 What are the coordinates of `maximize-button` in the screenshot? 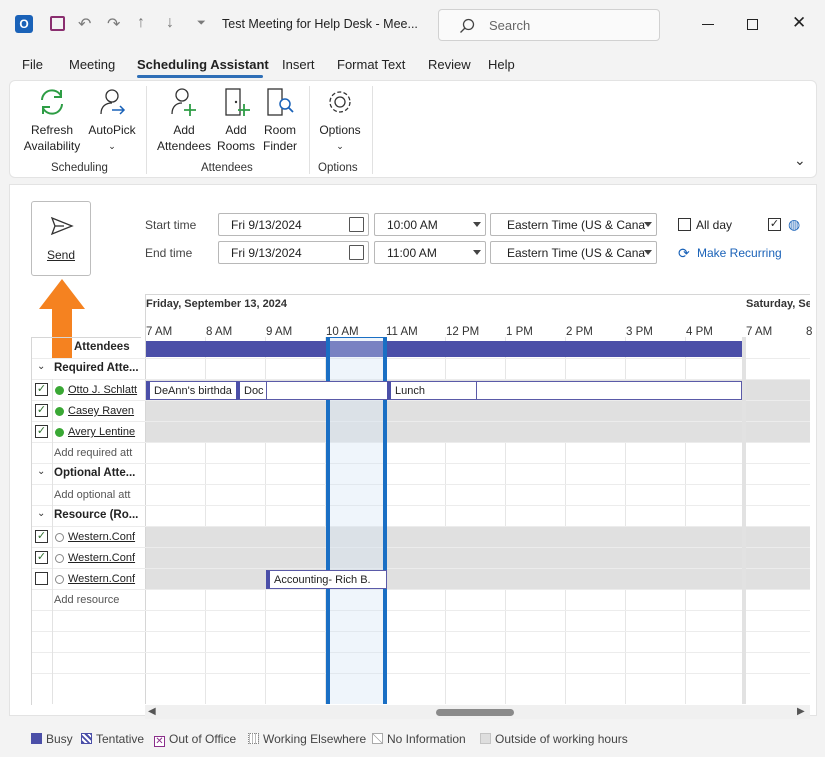 It's located at (752, 24).